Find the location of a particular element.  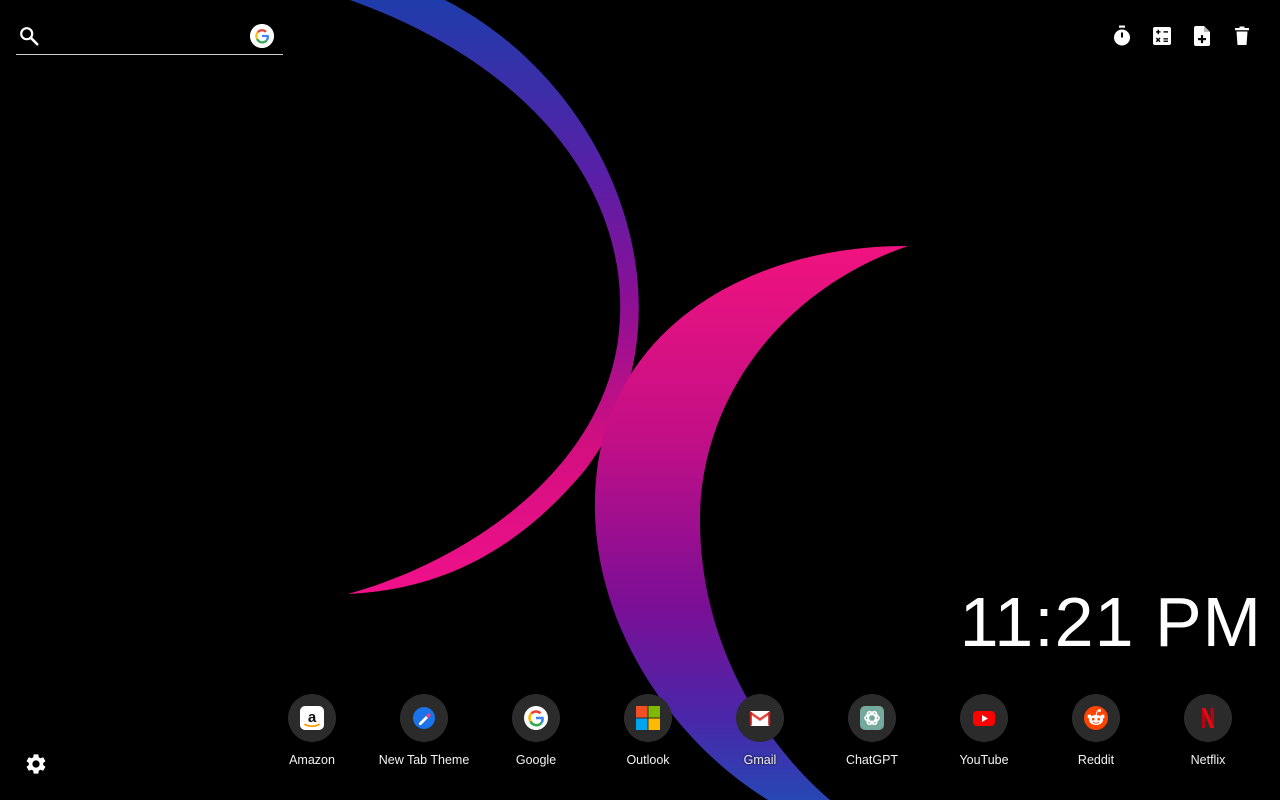

shortcut-amazon: a Amazon is located at coordinates (312, 734).